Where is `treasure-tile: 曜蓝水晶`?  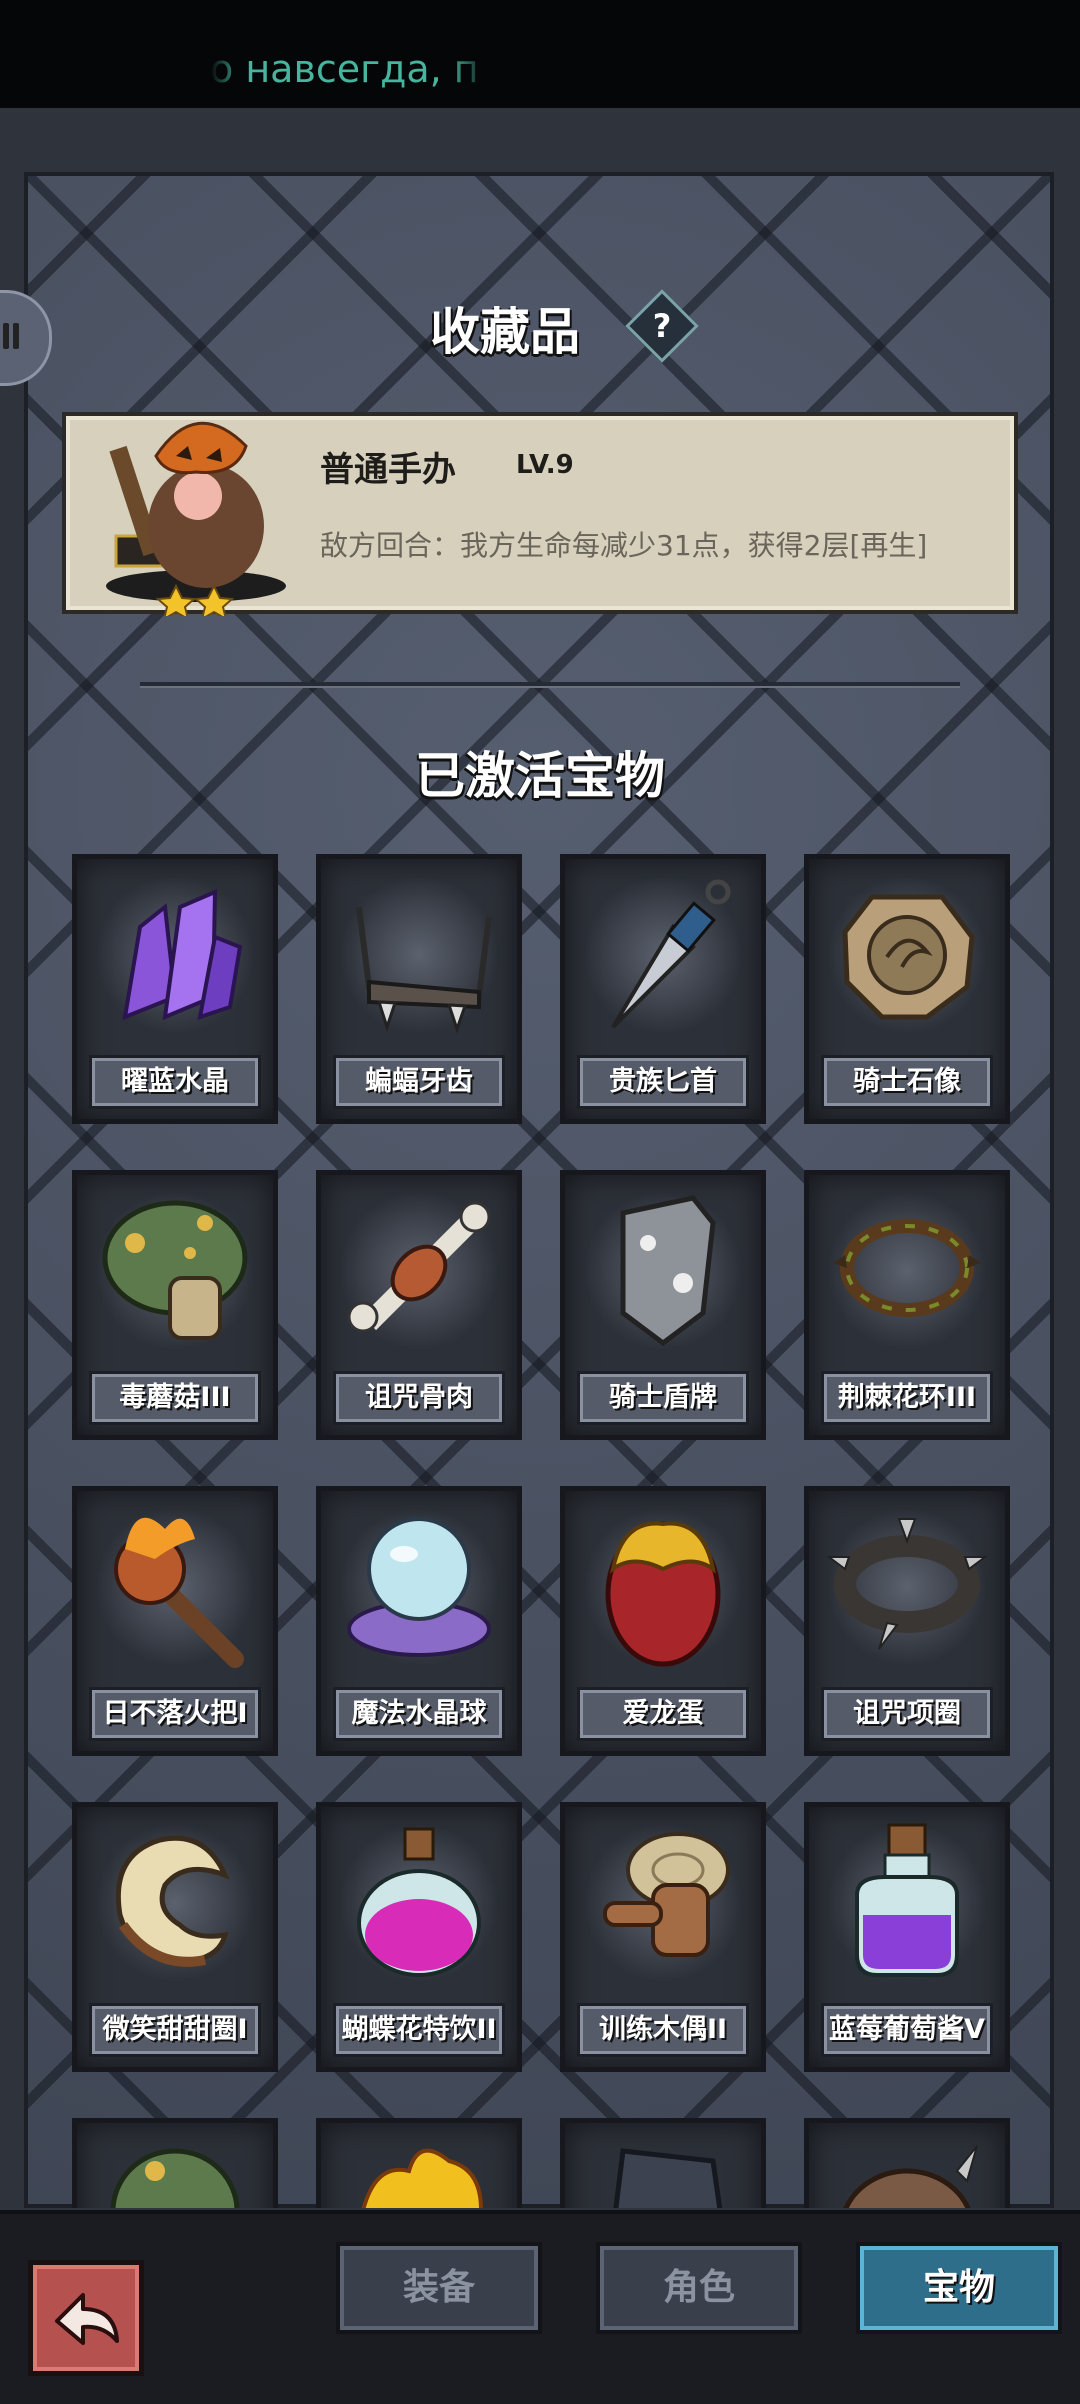 treasure-tile: 曜蓝水晶 is located at coordinates (175, 989).